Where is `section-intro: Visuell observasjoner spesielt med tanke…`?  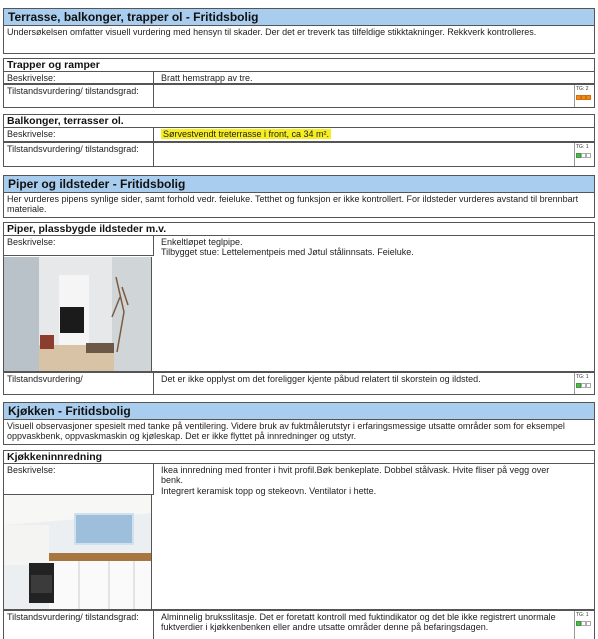
section-intro: Visuell observasjoner spesielt med tanke… is located at coordinates (299, 432).